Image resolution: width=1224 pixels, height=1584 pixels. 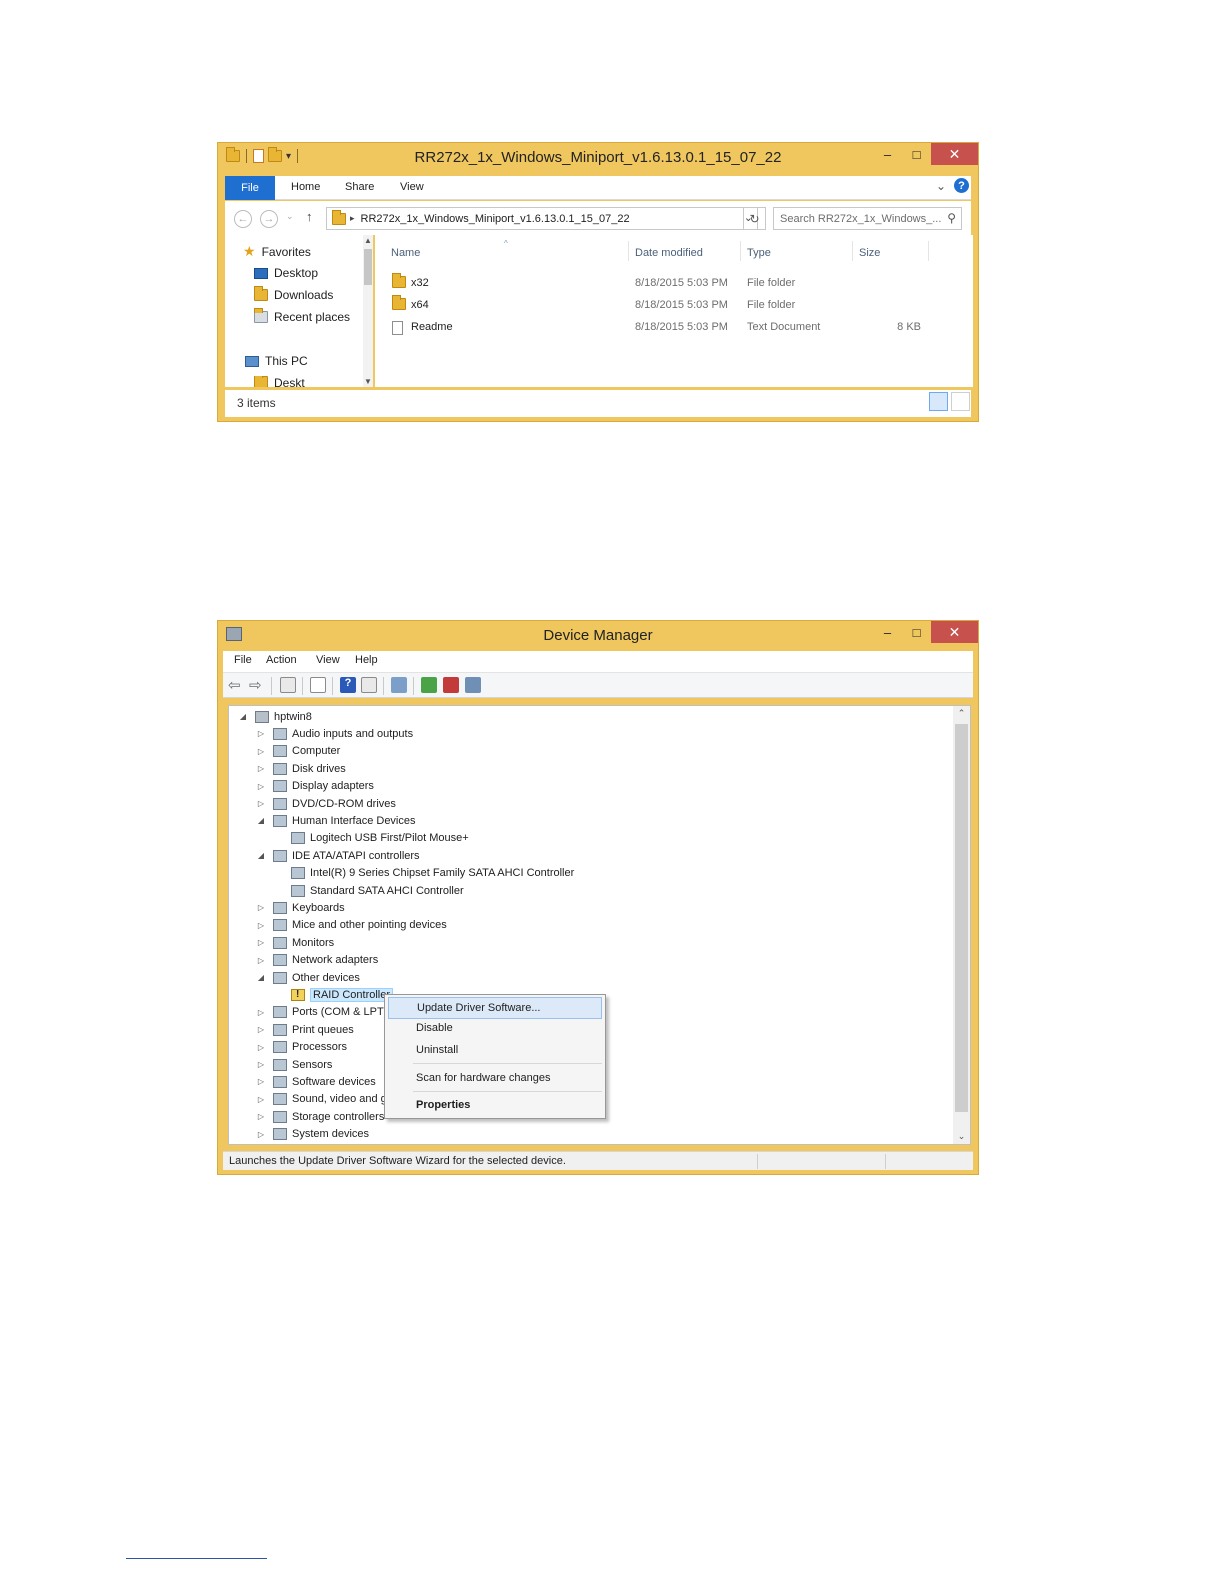 I want to click on enable-device-icon, so click(x=473, y=685).